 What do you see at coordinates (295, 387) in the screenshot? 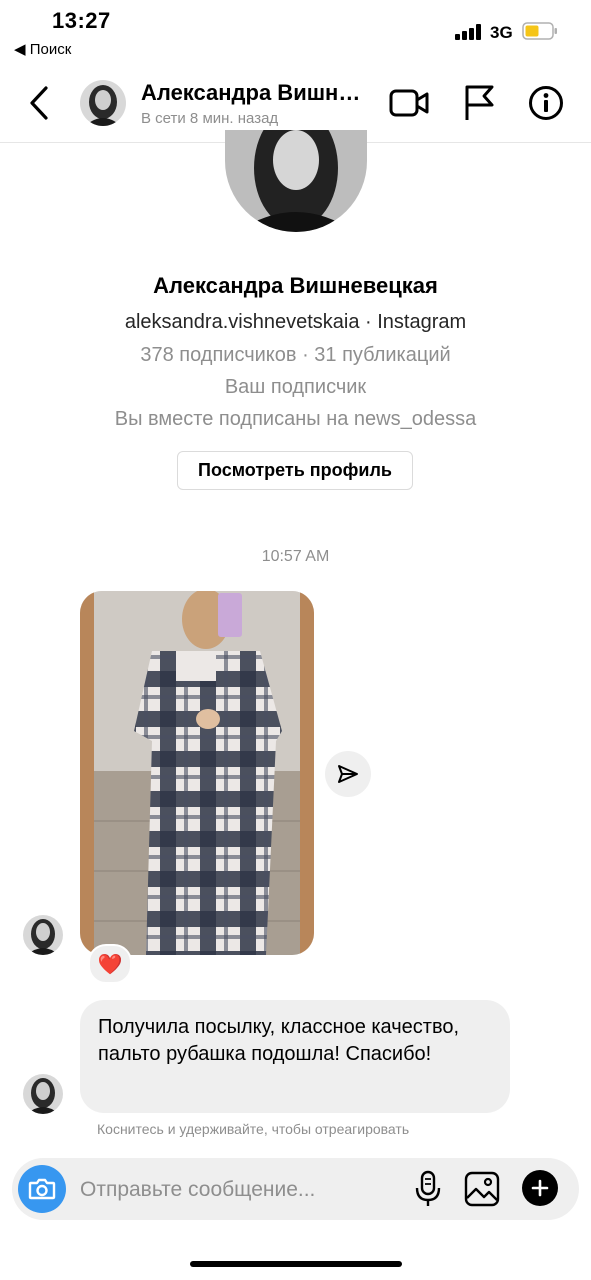
I see `follower-note: Ваш подписчик` at bounding box center [295, 387].